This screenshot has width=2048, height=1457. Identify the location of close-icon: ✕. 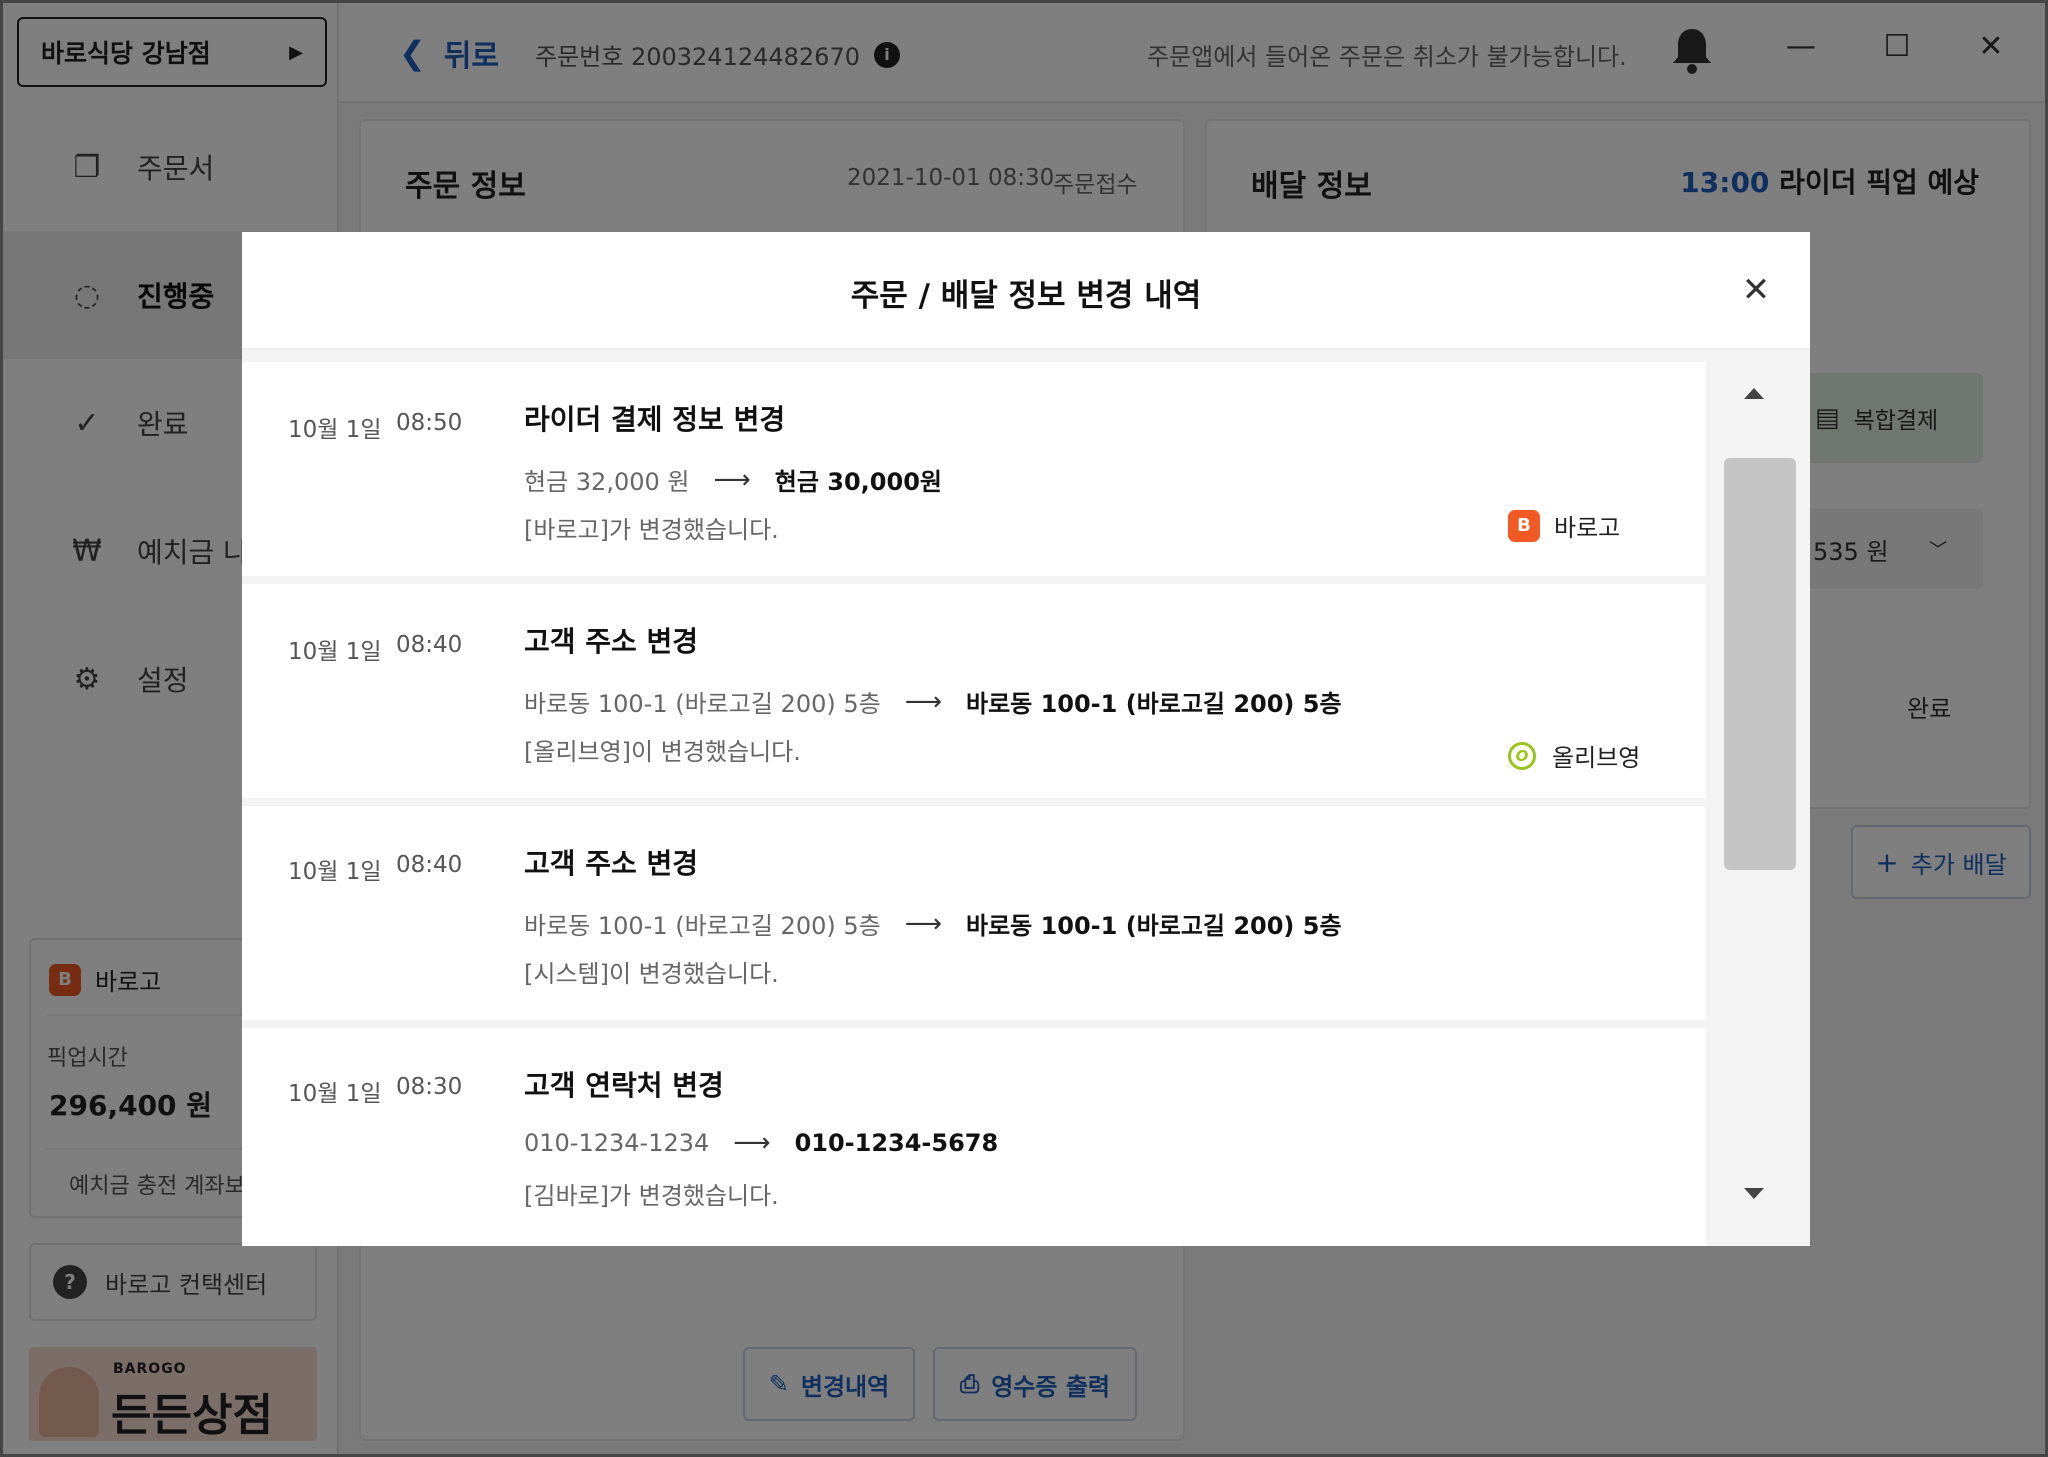
(1756, 290).